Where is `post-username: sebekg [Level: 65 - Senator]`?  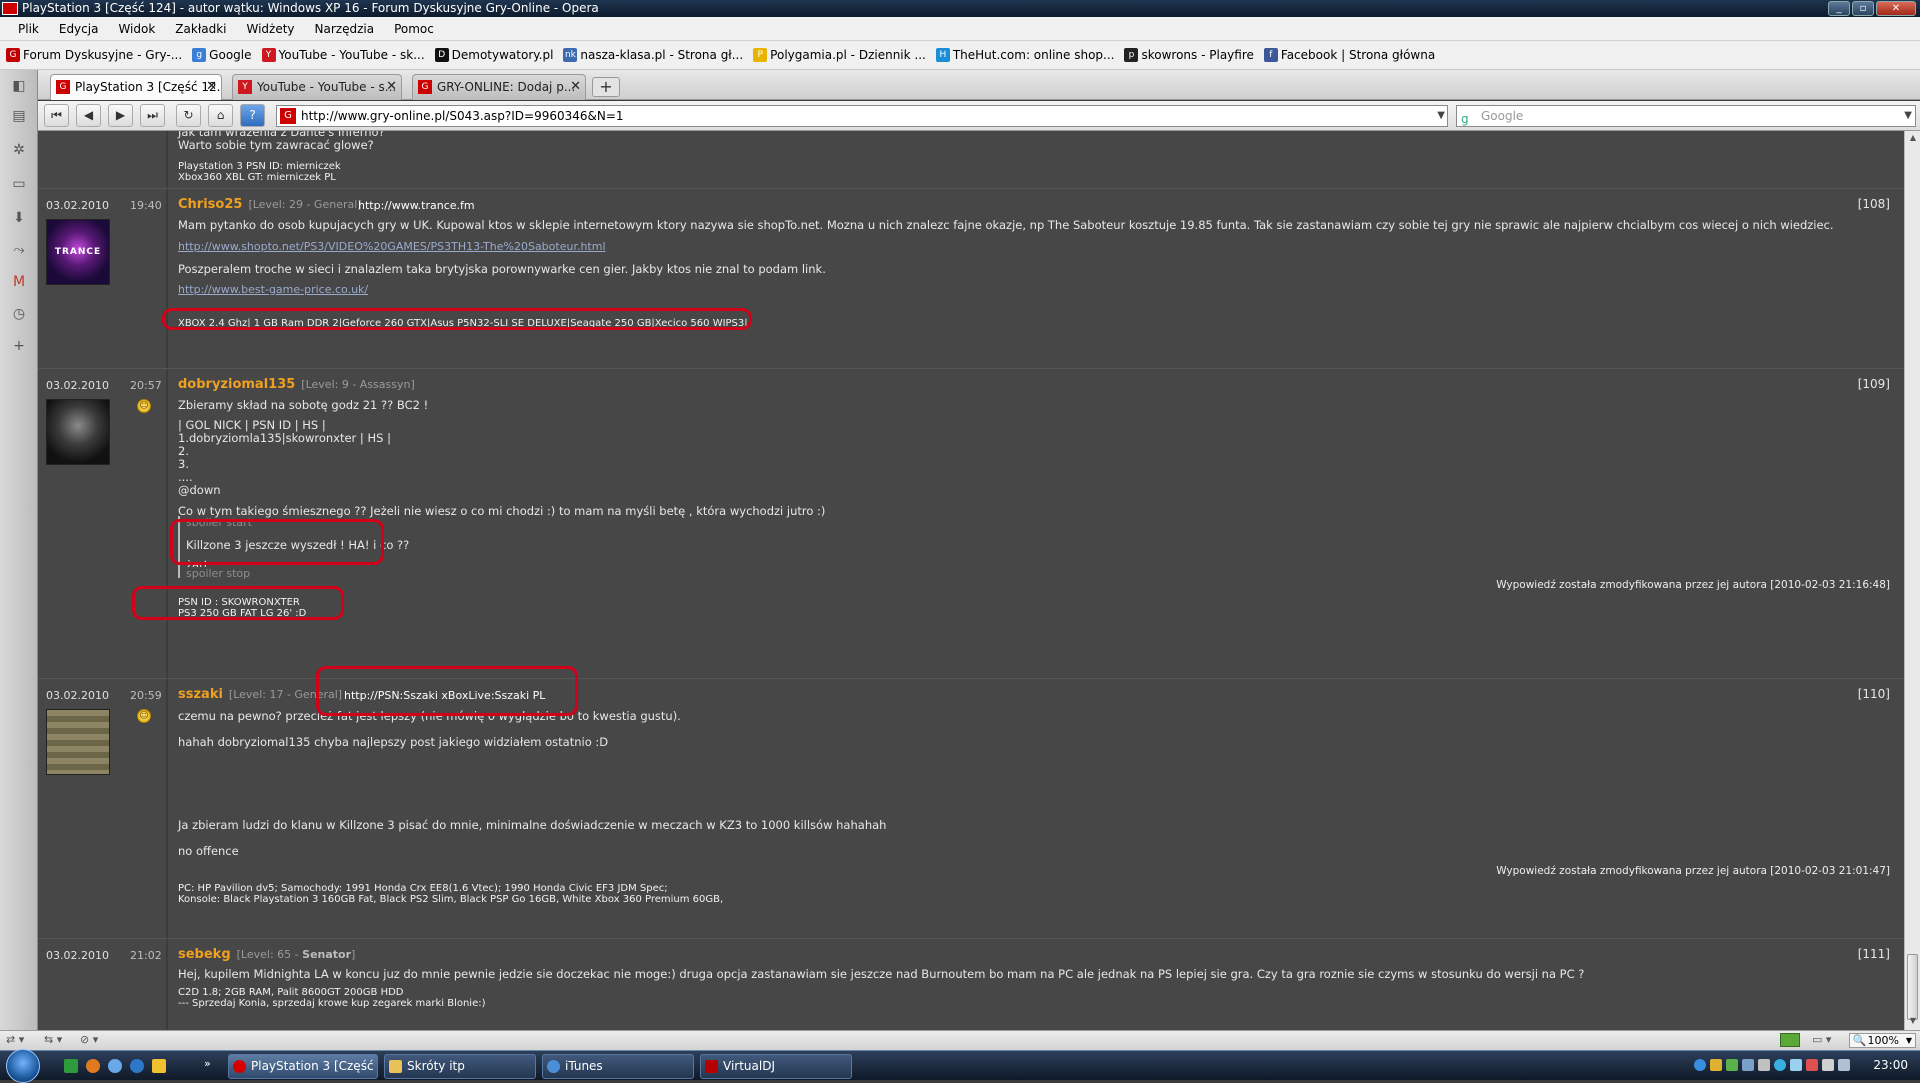 post-username: sebekg [Level: 65 - Senator] is located at coordinates (266, 954).